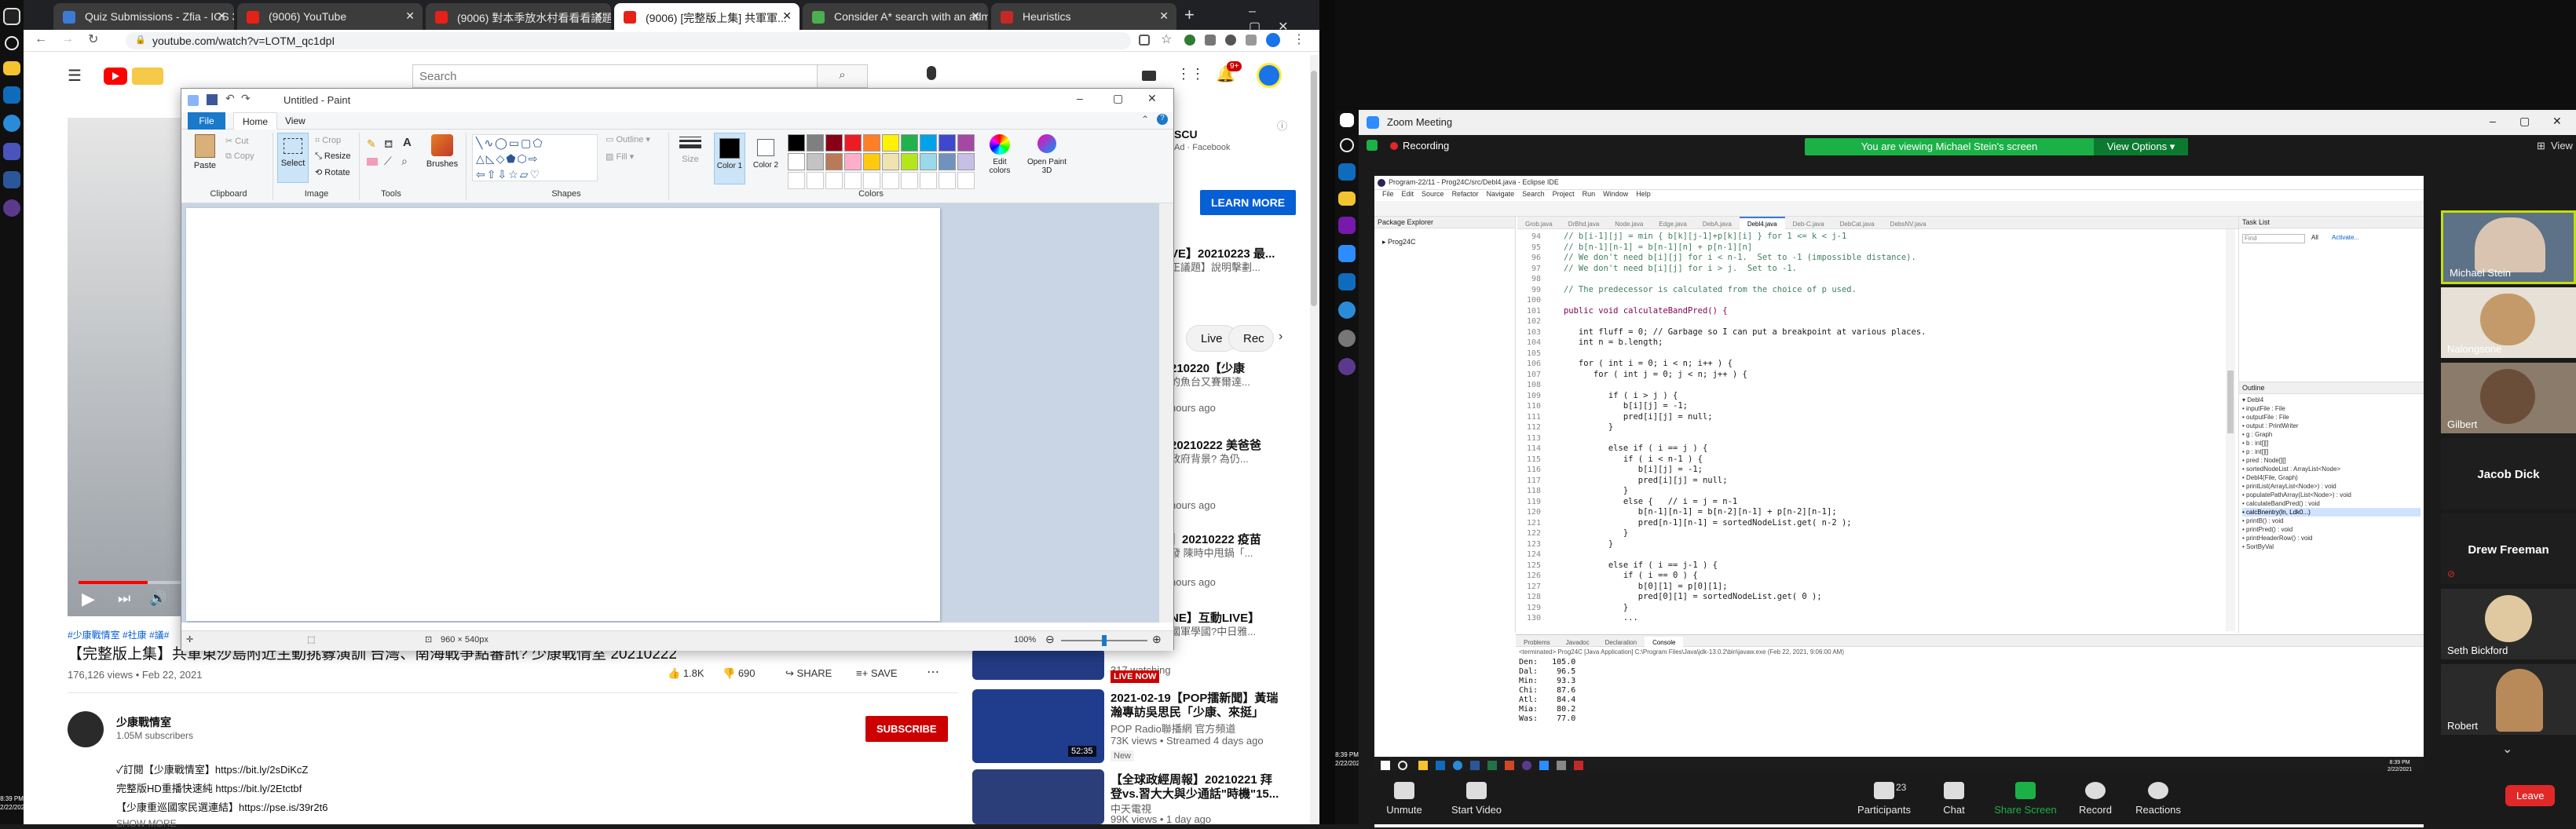 The height and width of the screenshot is (829, 2576). I want to click on tab-youtube-active: (9006) [完整版上集] 共軍軍... ✕, so click(707, 16).